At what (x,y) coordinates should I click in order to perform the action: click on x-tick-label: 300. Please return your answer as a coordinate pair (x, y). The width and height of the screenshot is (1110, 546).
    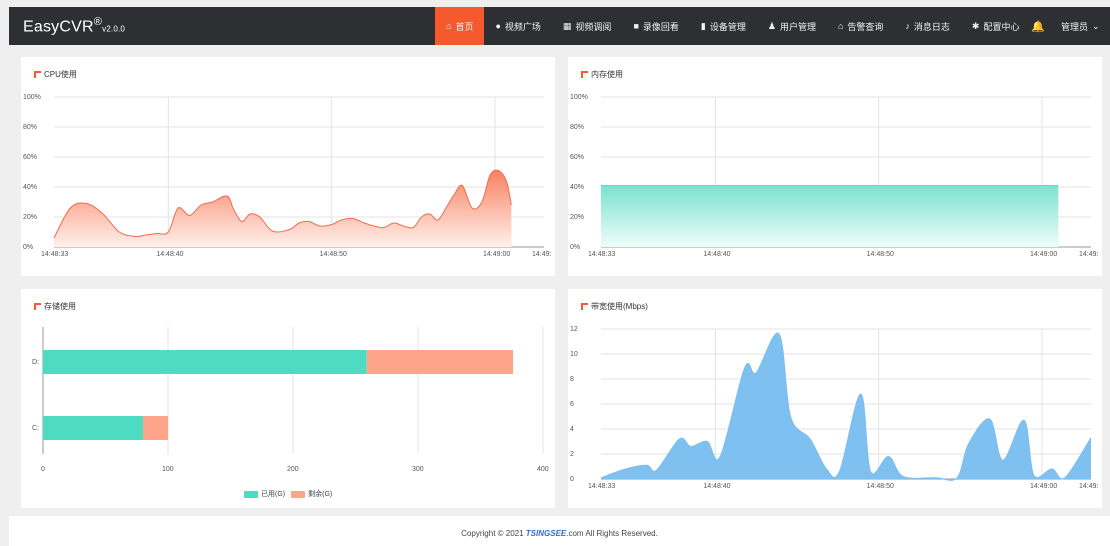
    Looking at the image, I should click on (418, 469).